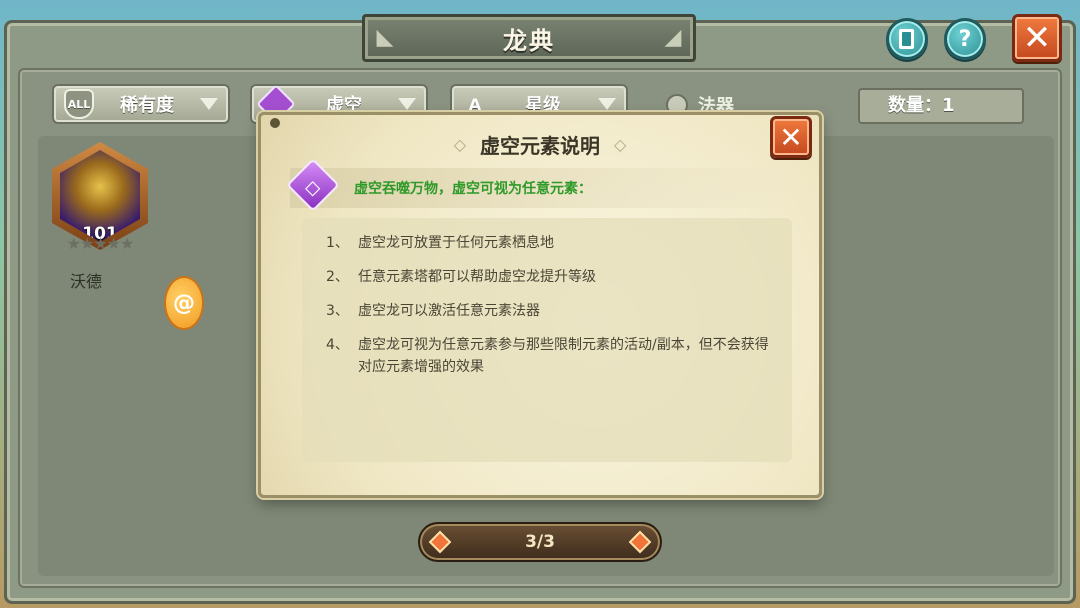 The width and height of the screenshot is (1080, 608). Describe the element at coordinates (79, 104) in the screenshot. I see `all-badge-icon: ALL` at that location.